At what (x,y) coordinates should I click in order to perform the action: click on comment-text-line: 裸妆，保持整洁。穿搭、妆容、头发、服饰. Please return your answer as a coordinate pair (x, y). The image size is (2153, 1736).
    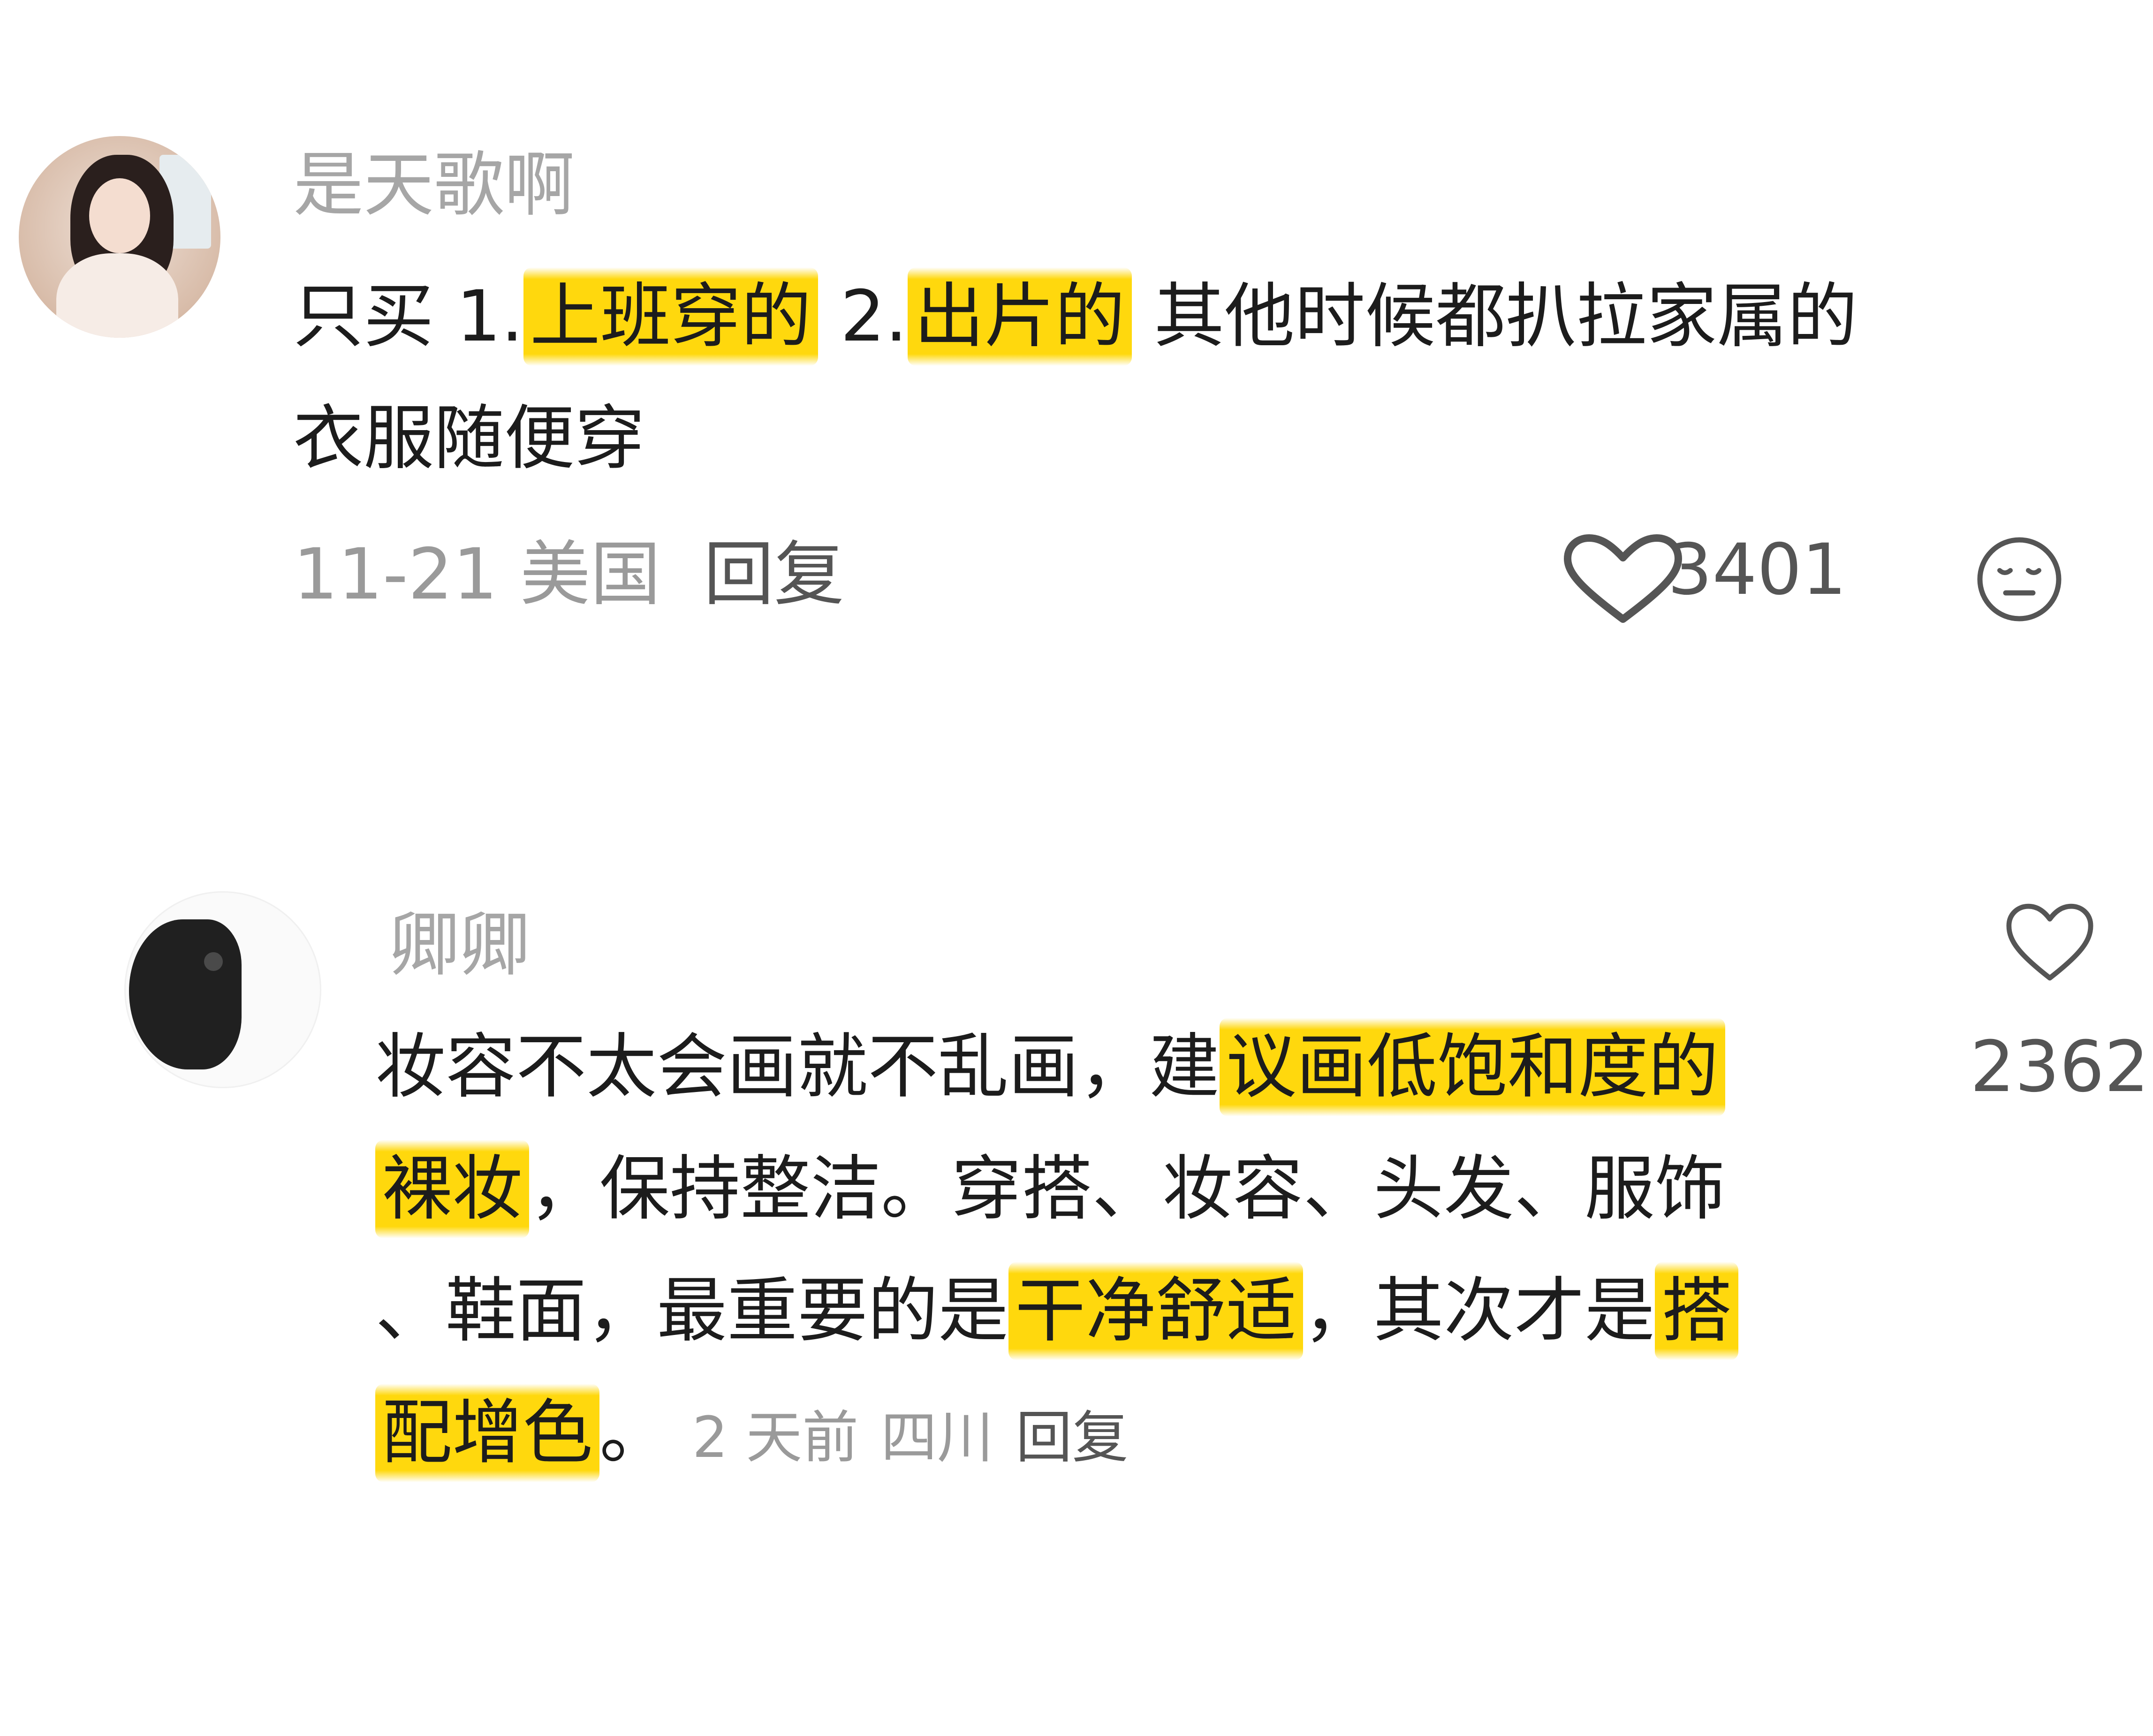
    Looking at the image, I should click on (1050, 1189).